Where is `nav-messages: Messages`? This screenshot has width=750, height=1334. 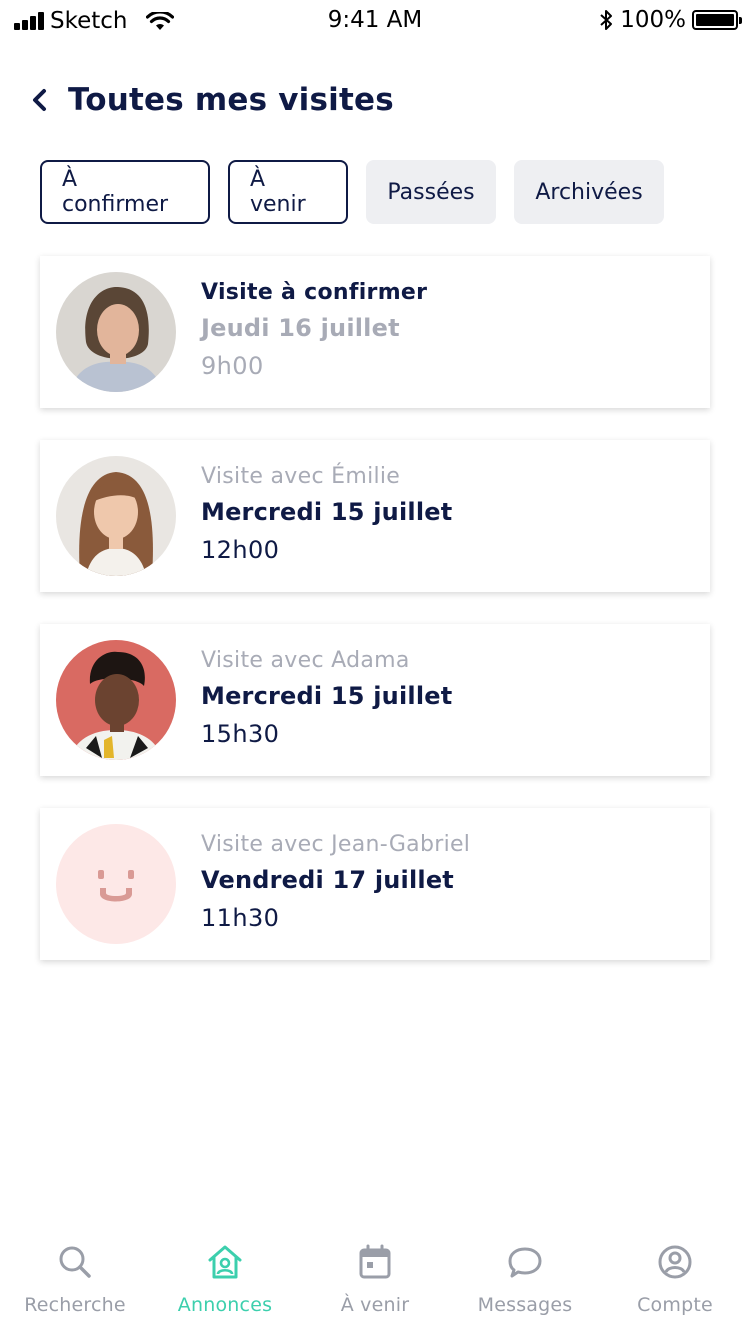
nav-messages: Messages is located at coordinates (525, 1282).